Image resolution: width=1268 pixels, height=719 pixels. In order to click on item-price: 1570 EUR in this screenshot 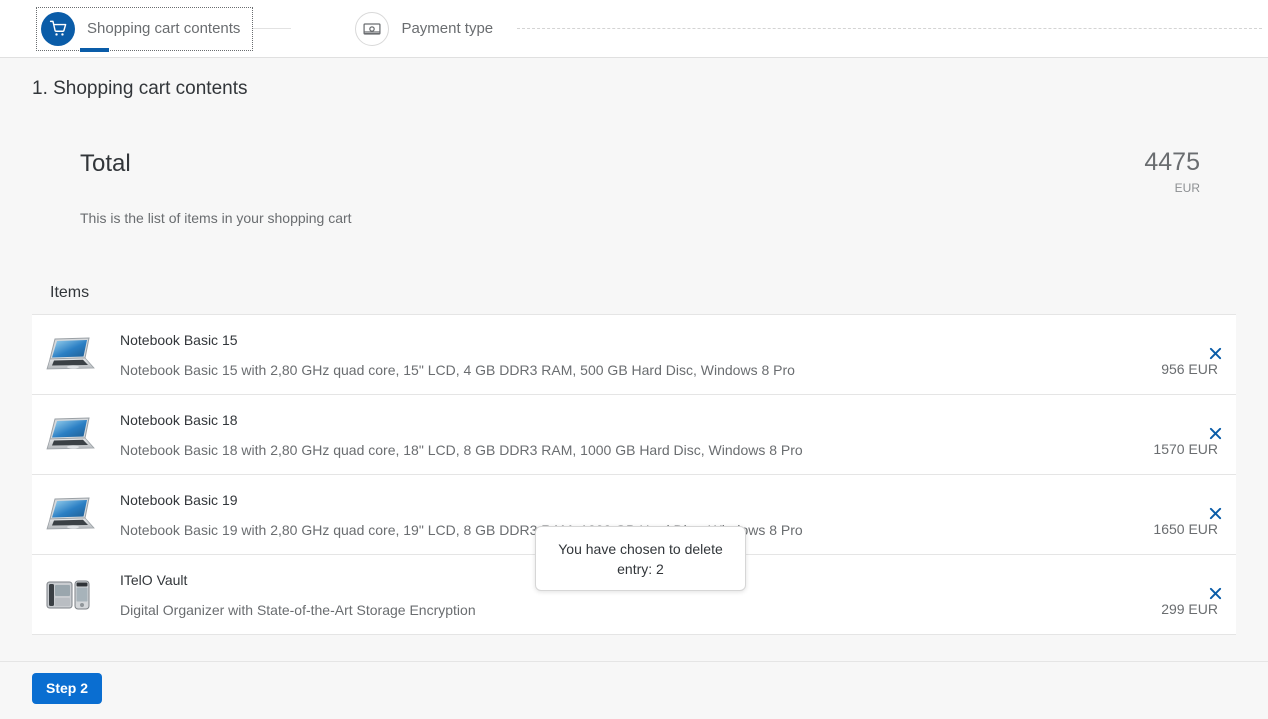, I will do `click(1185, 449)`.